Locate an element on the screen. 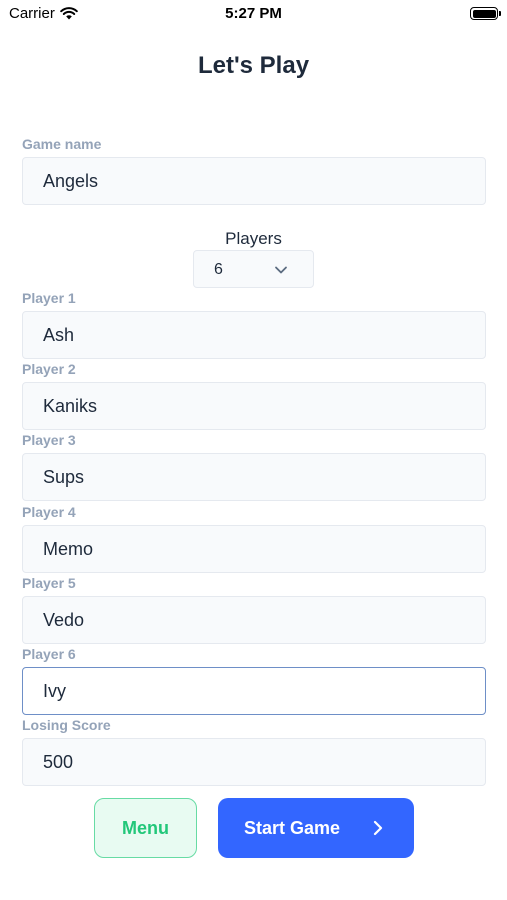 This screenshot has width=507, height=900. player-2-label: Player 2 is located at coordinates (49, 369).